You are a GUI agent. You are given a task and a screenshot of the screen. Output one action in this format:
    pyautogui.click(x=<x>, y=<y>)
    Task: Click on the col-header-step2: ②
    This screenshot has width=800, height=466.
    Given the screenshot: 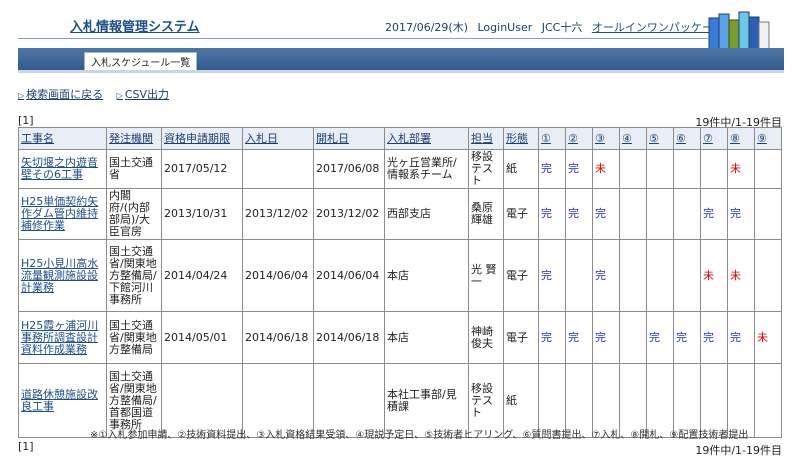 What is the action you would take?
    pyautogui.click(x=579, y=138)
    